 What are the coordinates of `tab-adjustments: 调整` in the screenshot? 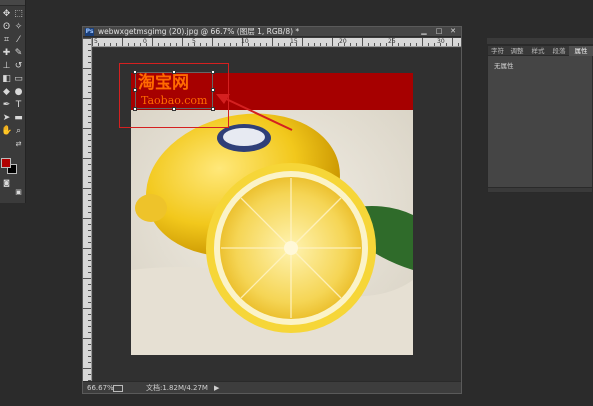 It's located at (517, 51).